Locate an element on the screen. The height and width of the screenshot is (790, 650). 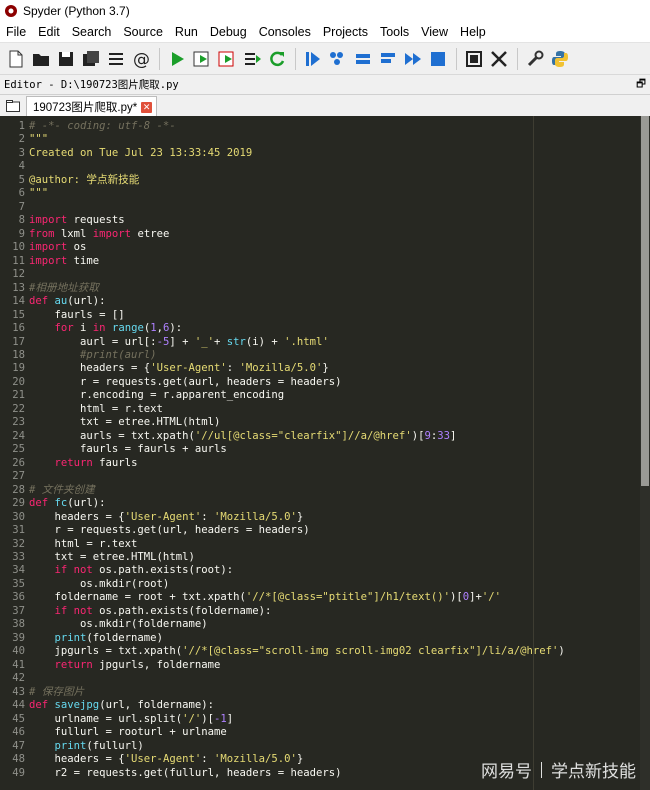
list-icon is located at coordinates (116, 59).